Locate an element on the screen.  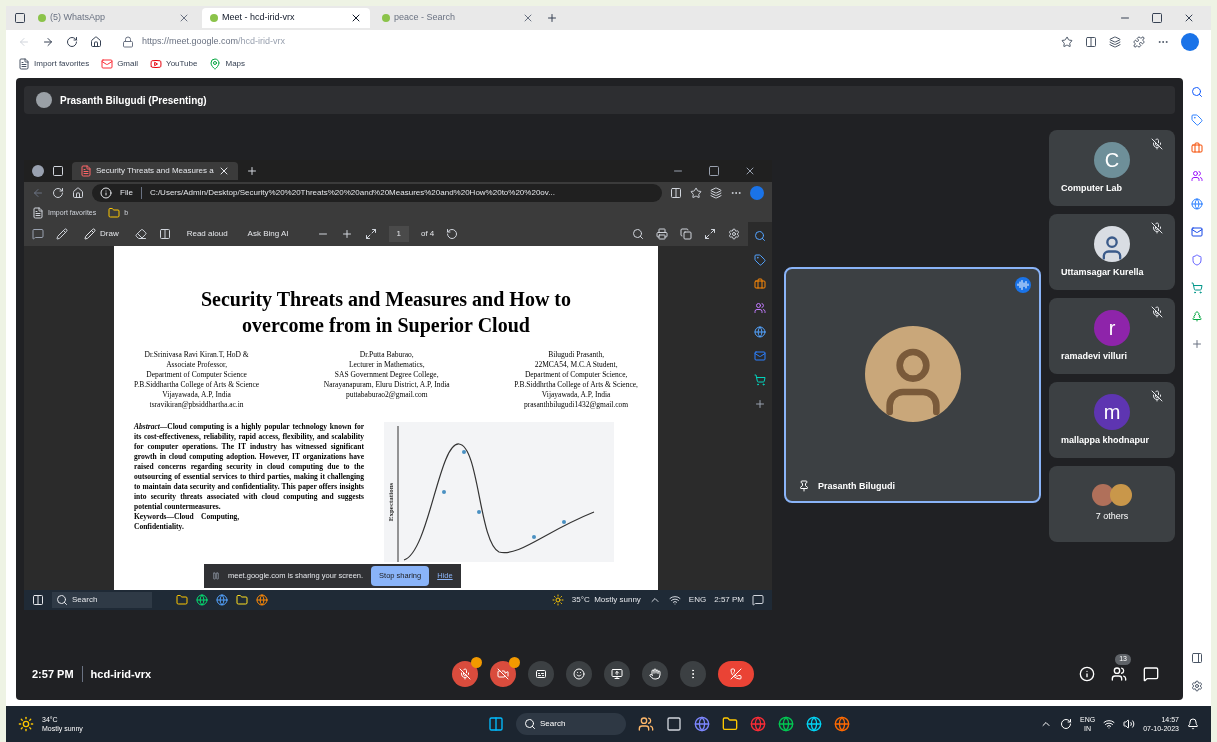
emoji-button is located at coordinates (579, 674).